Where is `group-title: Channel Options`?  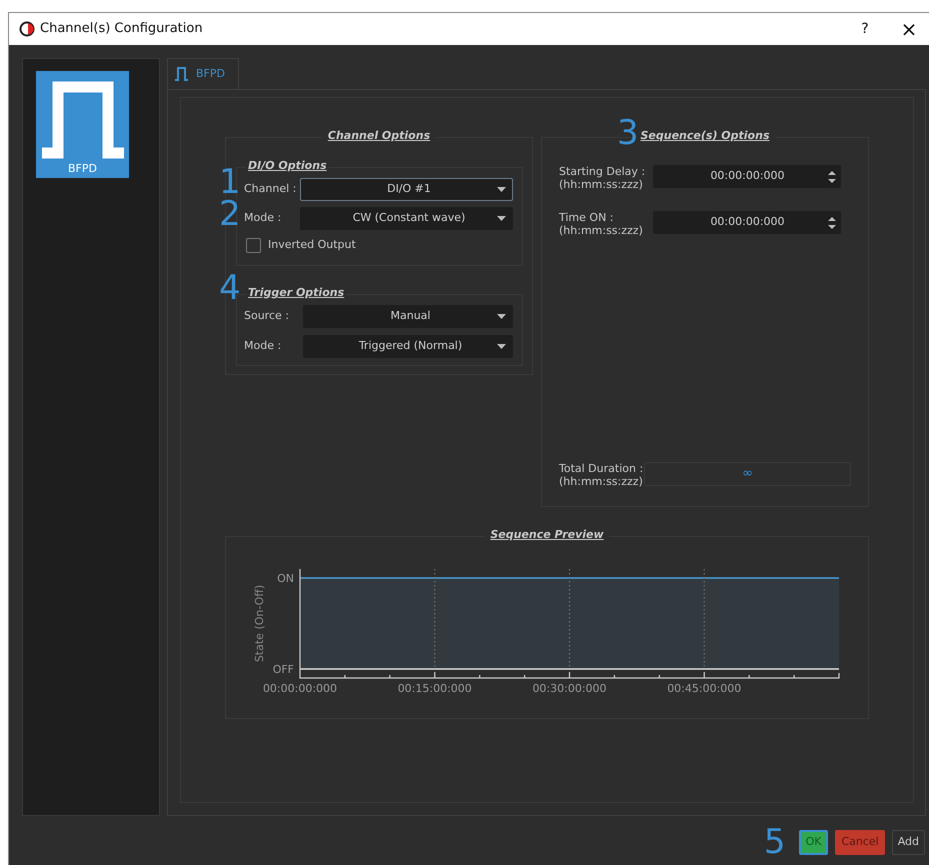 group-title: Channel Options is located at coordinates (379, 136).